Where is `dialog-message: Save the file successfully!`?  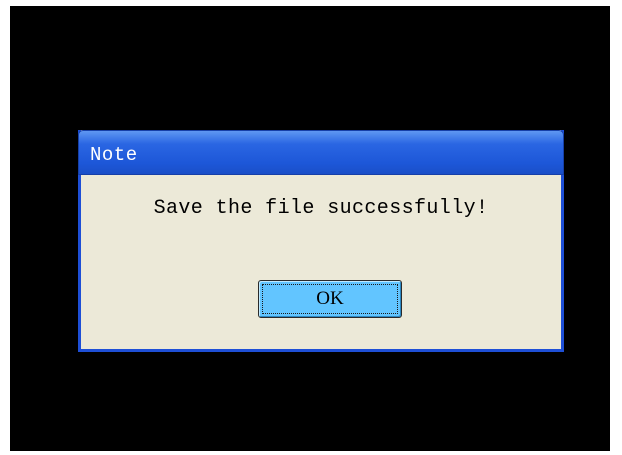 dialog-message: Save the file successfully! is located at coordinates (321, 208).